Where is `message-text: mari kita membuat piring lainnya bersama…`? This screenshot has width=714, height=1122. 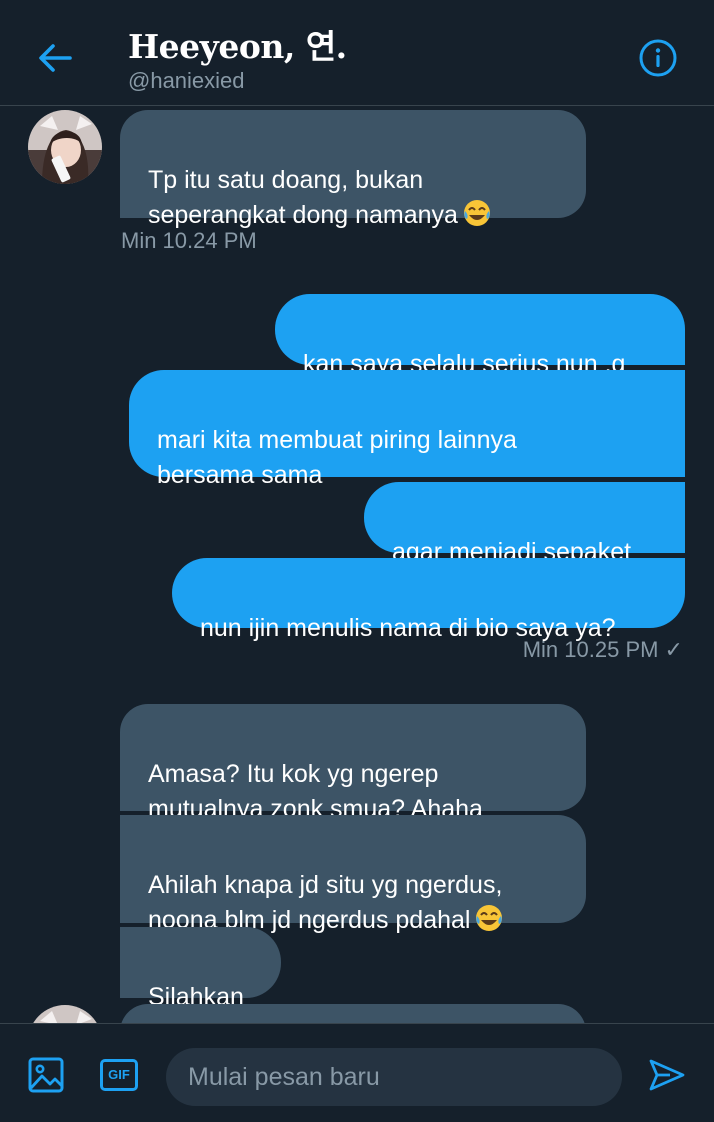 message-text: mari kita membuat piring lainnya bersama… is located at coordinates (337, 457).